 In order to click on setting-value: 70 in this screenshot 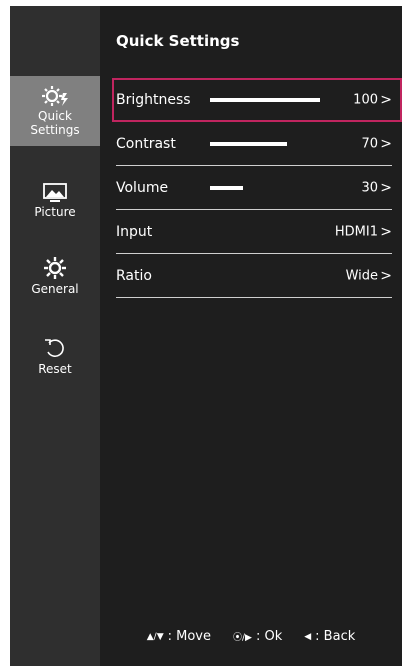, I will do `click(369, 144)`.